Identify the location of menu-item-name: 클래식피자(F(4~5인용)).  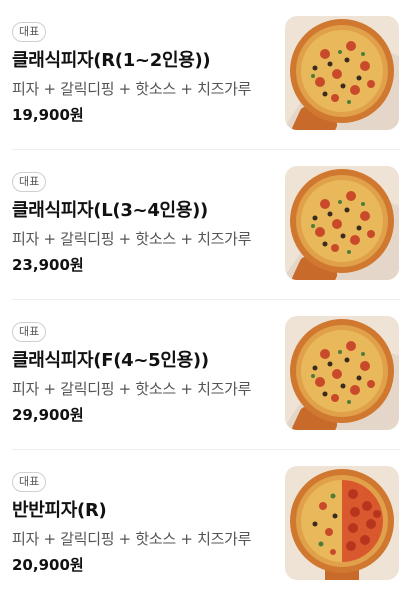
(110, 360).